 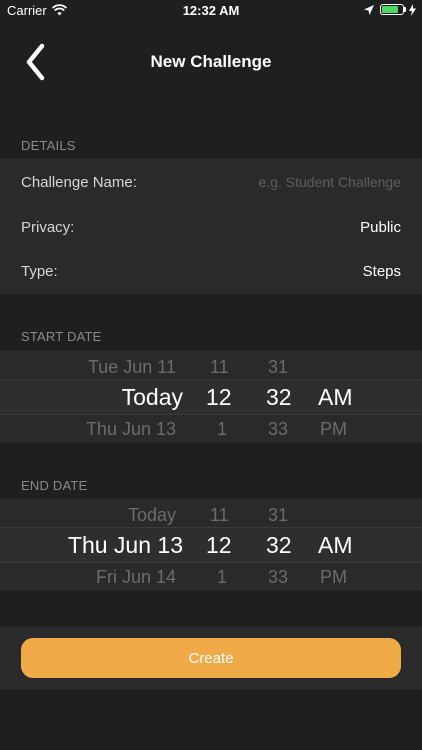 I want to click on type-row: Type: Steps, so click(x=211, y=271).